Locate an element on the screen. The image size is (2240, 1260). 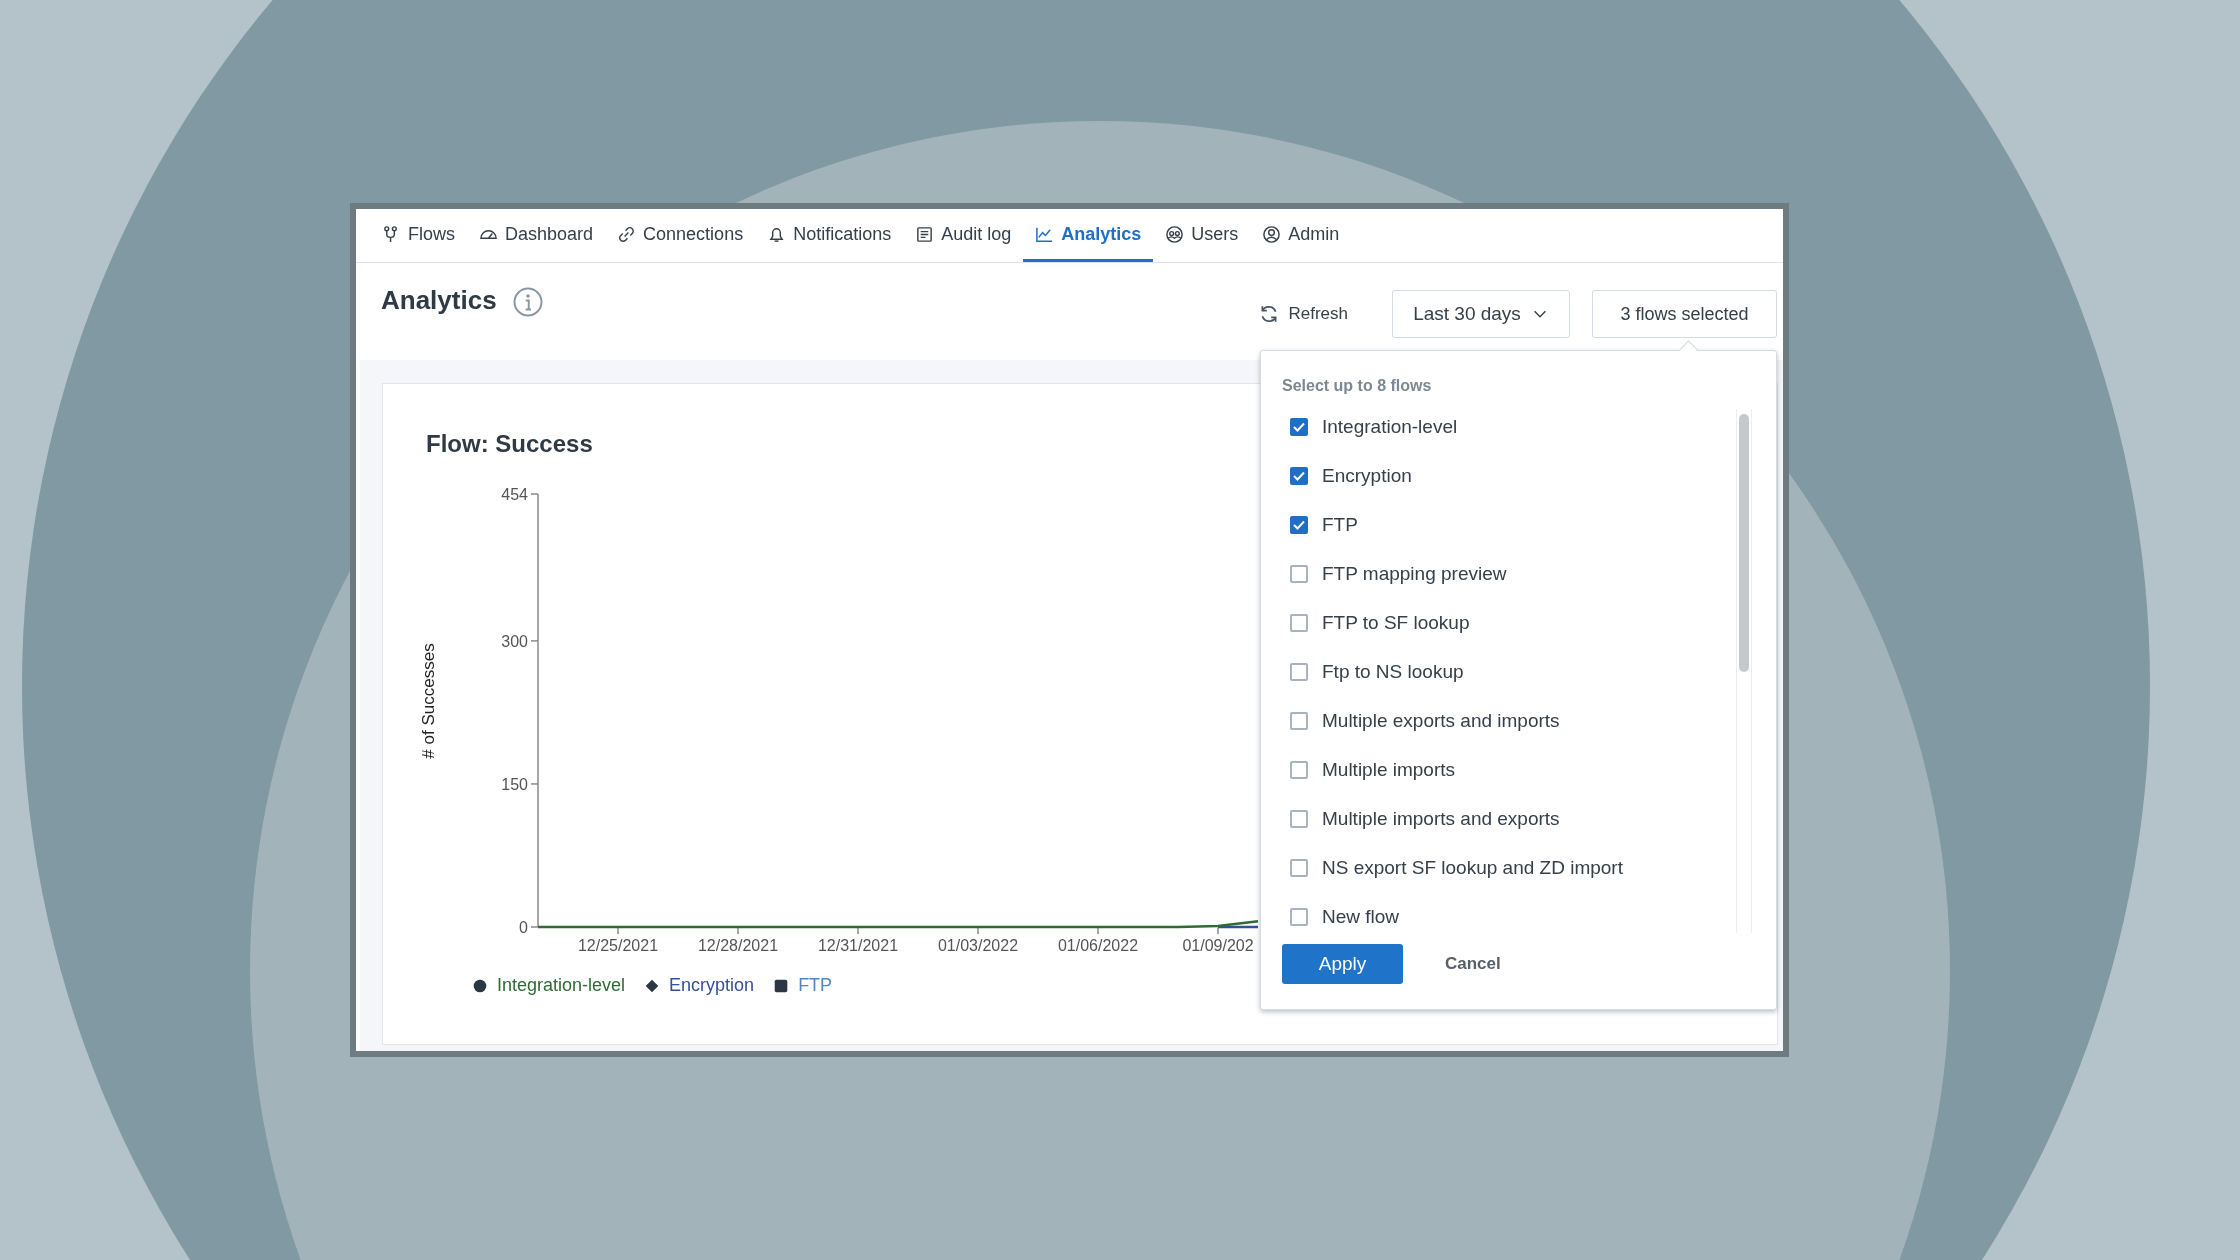
apply-button: Apply is located at coordinates (1342, 964).